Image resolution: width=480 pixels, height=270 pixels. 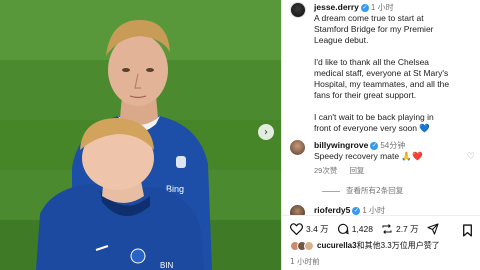 What do you see at coordinates (341, 145) in the screenshot?
I see `commenter-username: billywingrove` at bounding box center [341, 145].